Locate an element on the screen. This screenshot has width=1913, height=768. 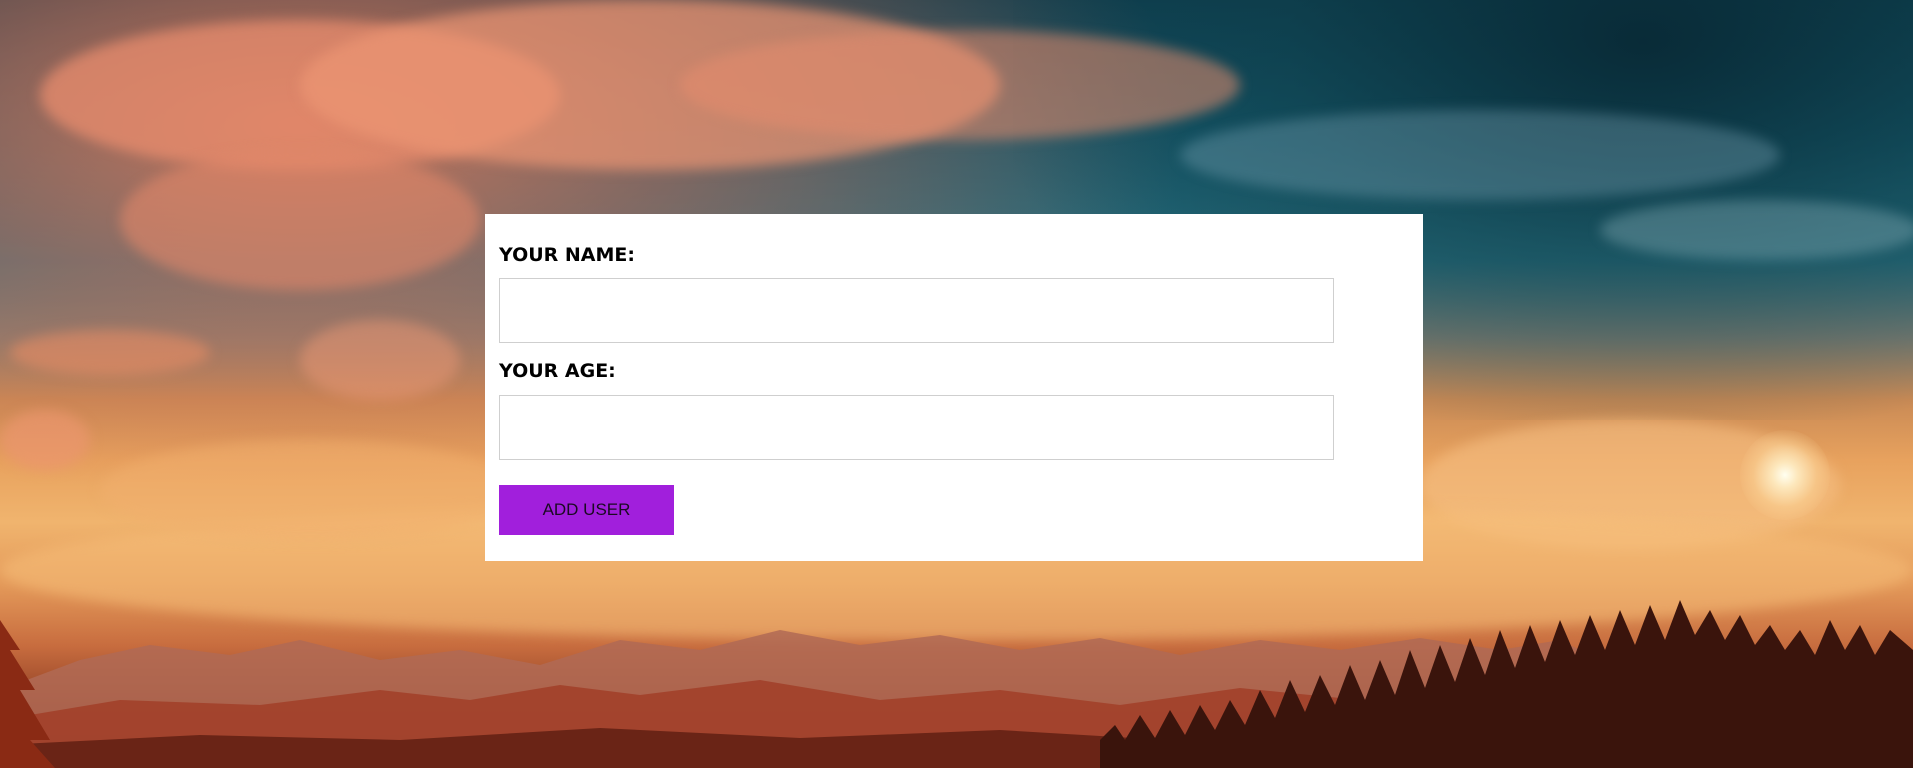
name-input is located at coordinates (916, 310).